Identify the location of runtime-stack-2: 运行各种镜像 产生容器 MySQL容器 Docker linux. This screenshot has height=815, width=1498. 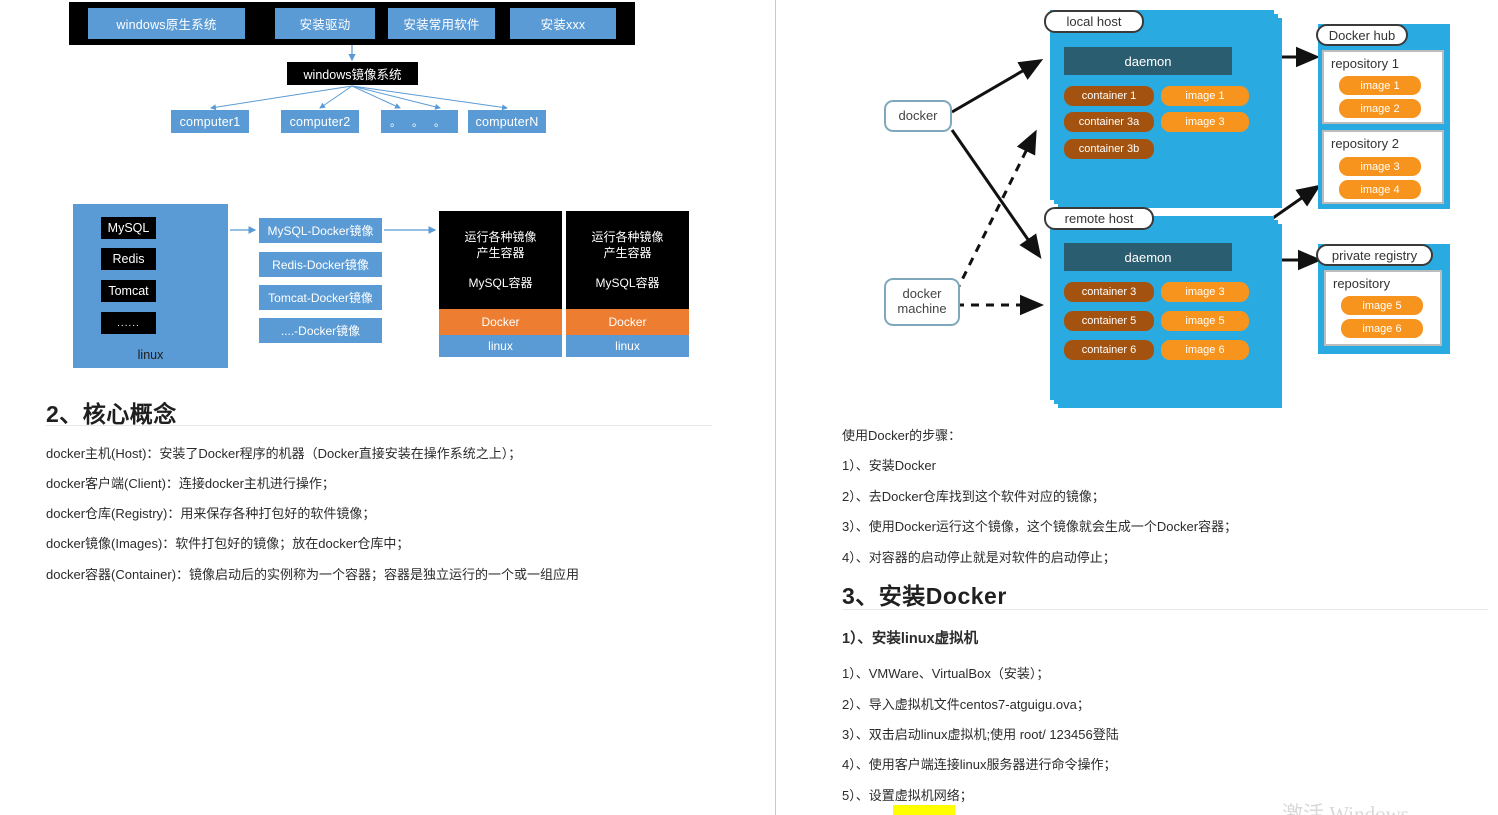
(627, 284).